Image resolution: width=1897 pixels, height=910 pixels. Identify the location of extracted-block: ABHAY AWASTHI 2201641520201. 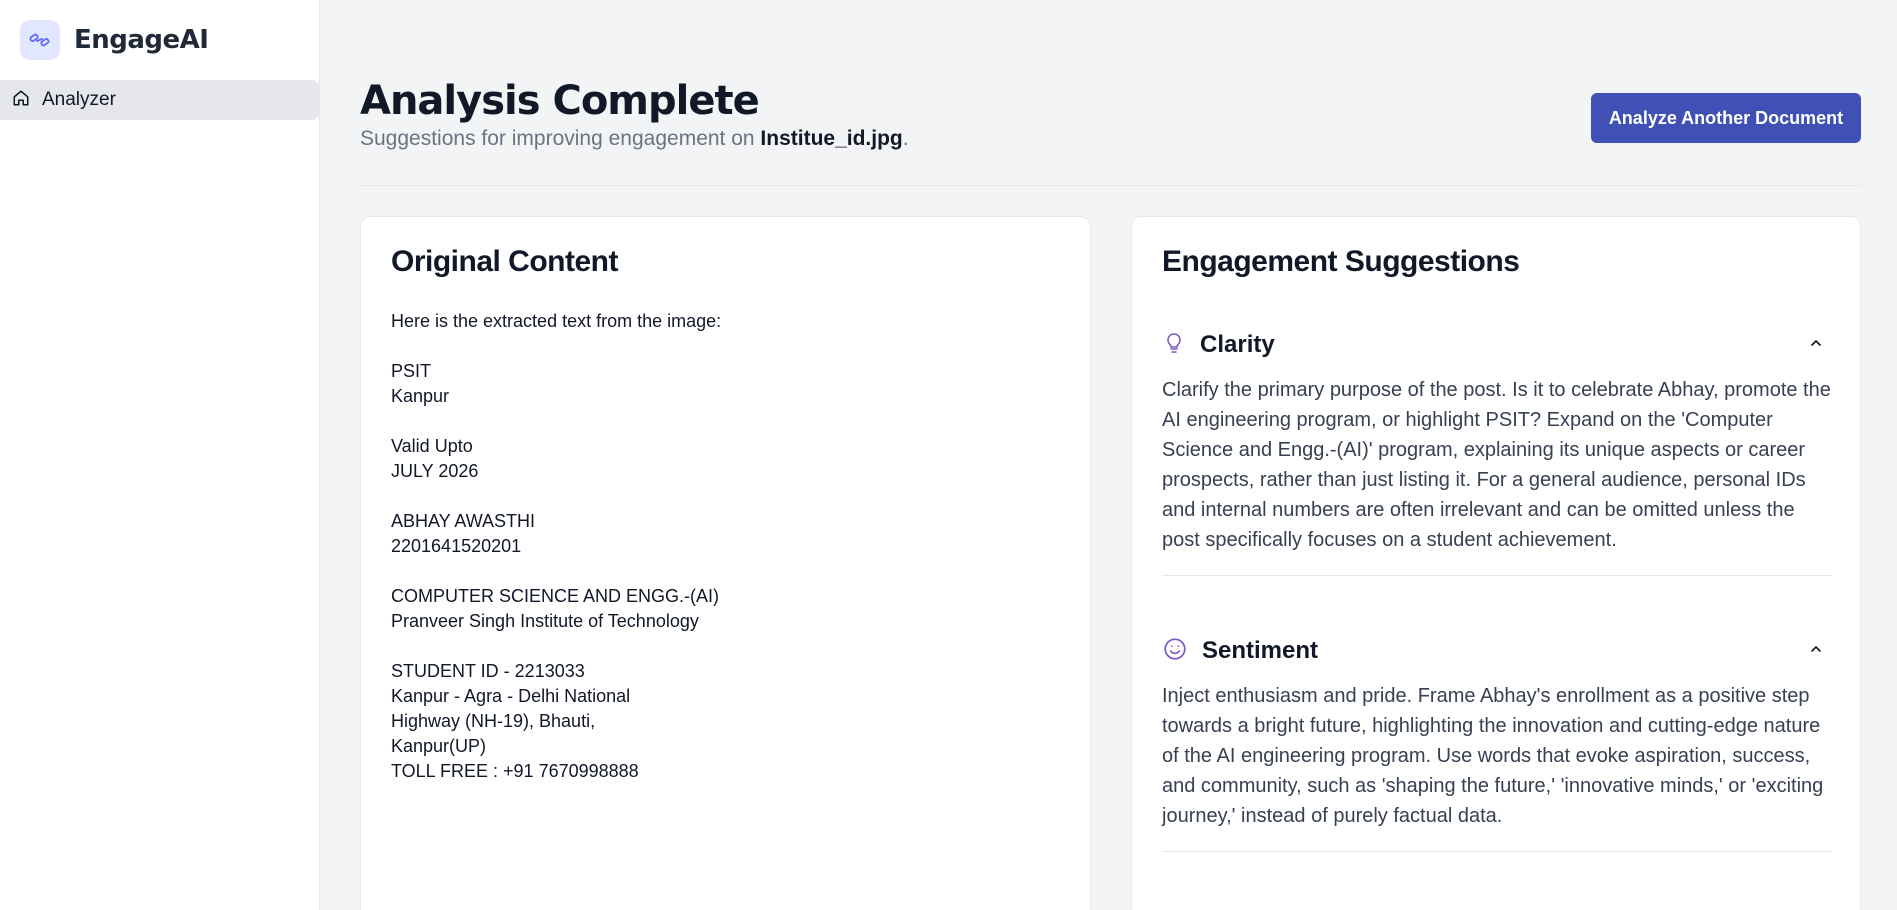
(463, 533).